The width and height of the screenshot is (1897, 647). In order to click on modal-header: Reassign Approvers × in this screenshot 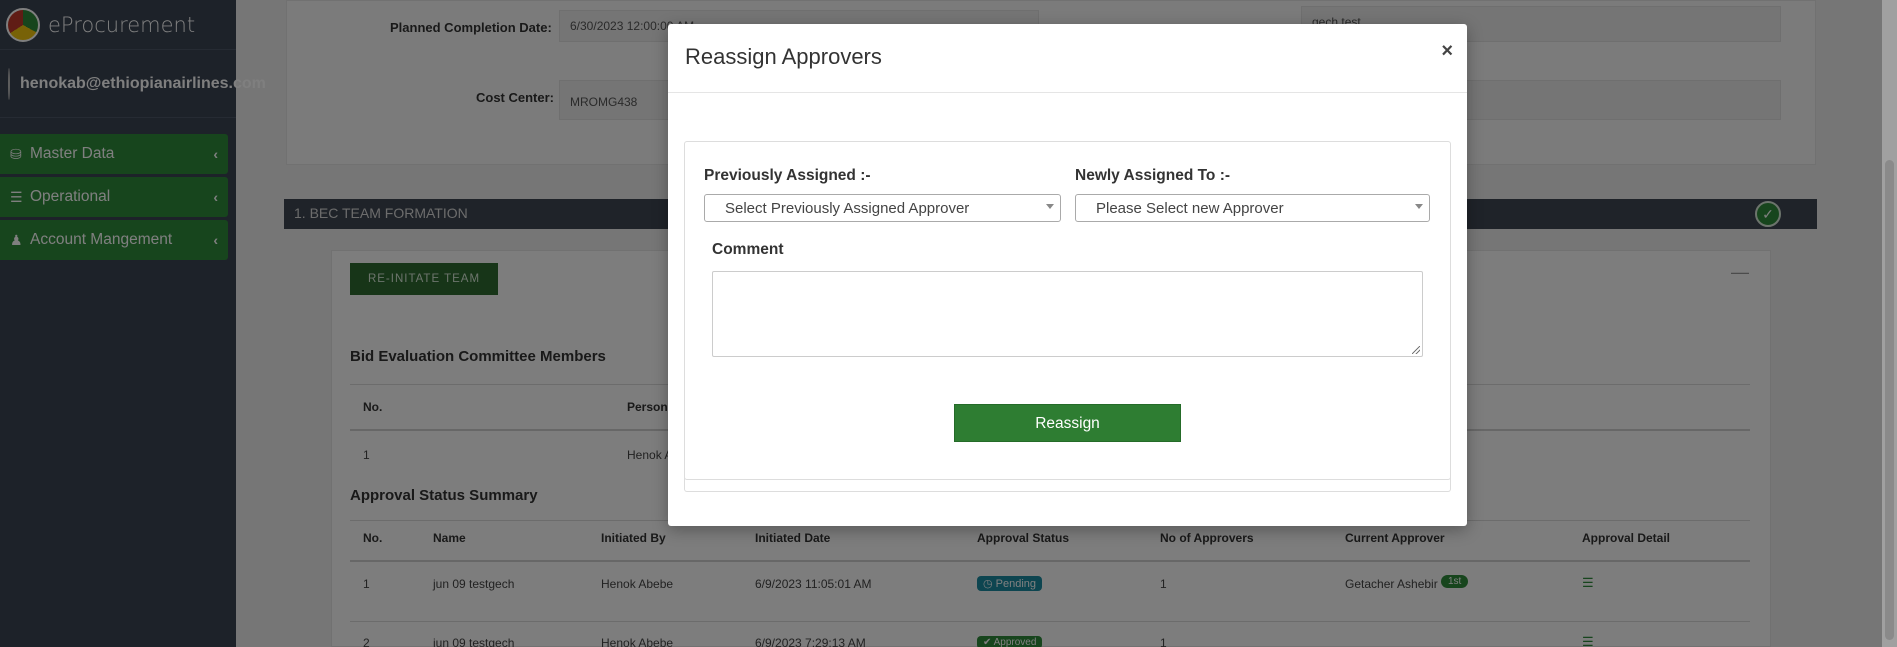, I will do `click(1067, 58)`.